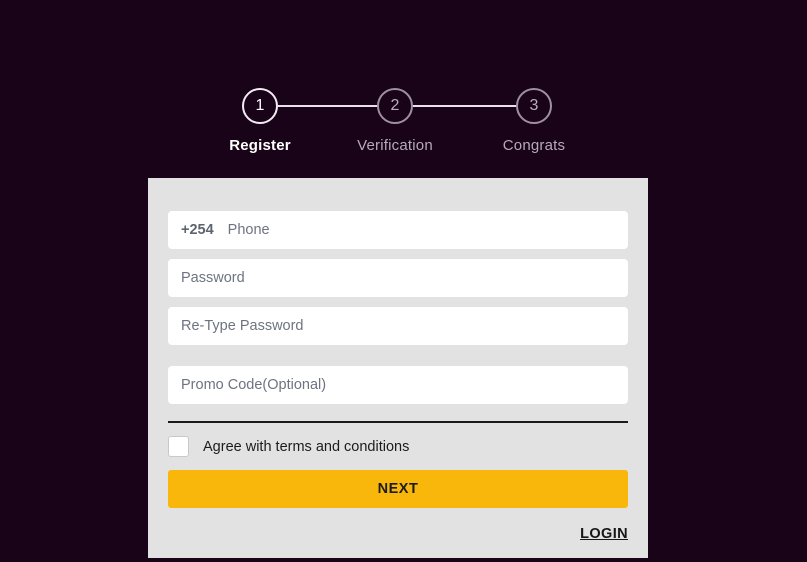 The image size is (807, 562). Describe the element at coordinates (398, 326) in the screenshot. I see `retype-password-field-wrapper: Re-Type Password` at that location.